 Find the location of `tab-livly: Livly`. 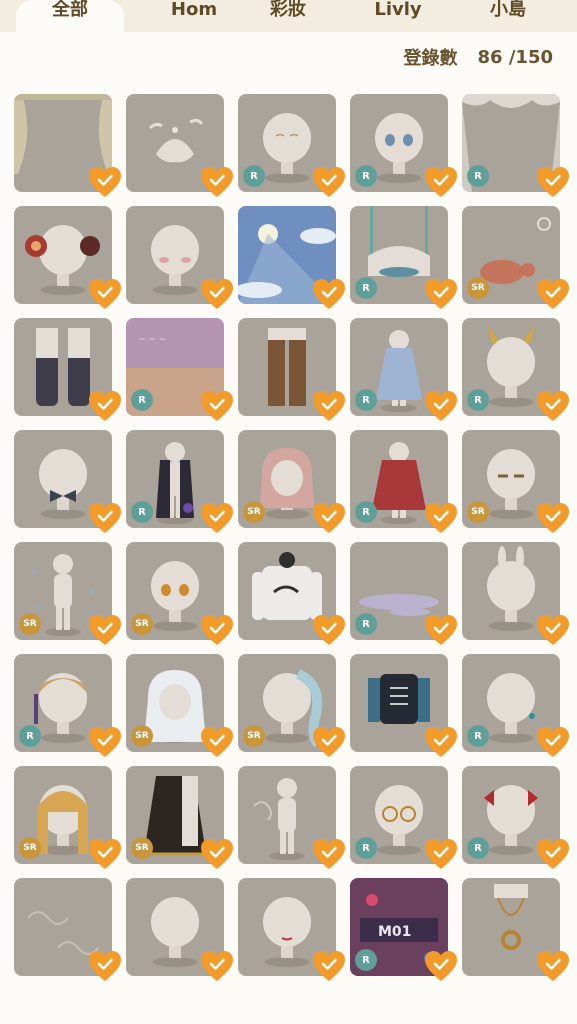

tab-livly: Livly is located at coordinates (398, 16).